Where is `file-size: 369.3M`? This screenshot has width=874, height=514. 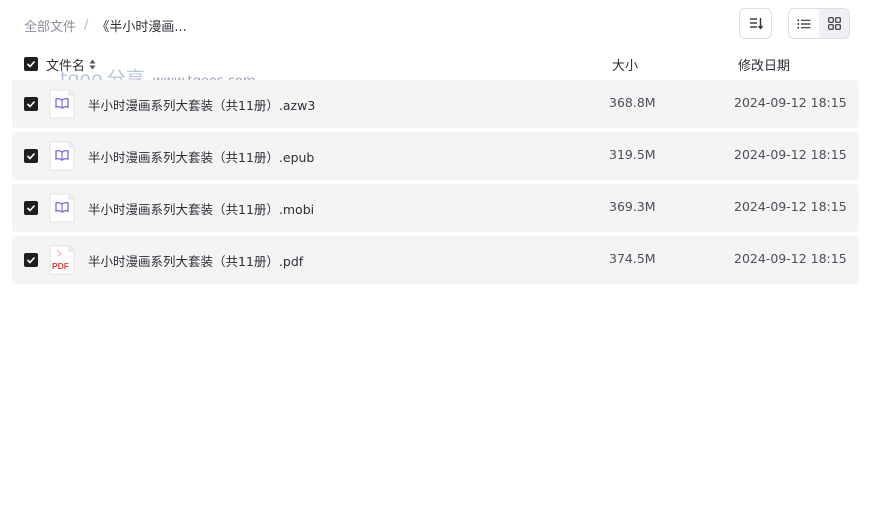 file-size: 369.3M is located at coordinates (632, 206).